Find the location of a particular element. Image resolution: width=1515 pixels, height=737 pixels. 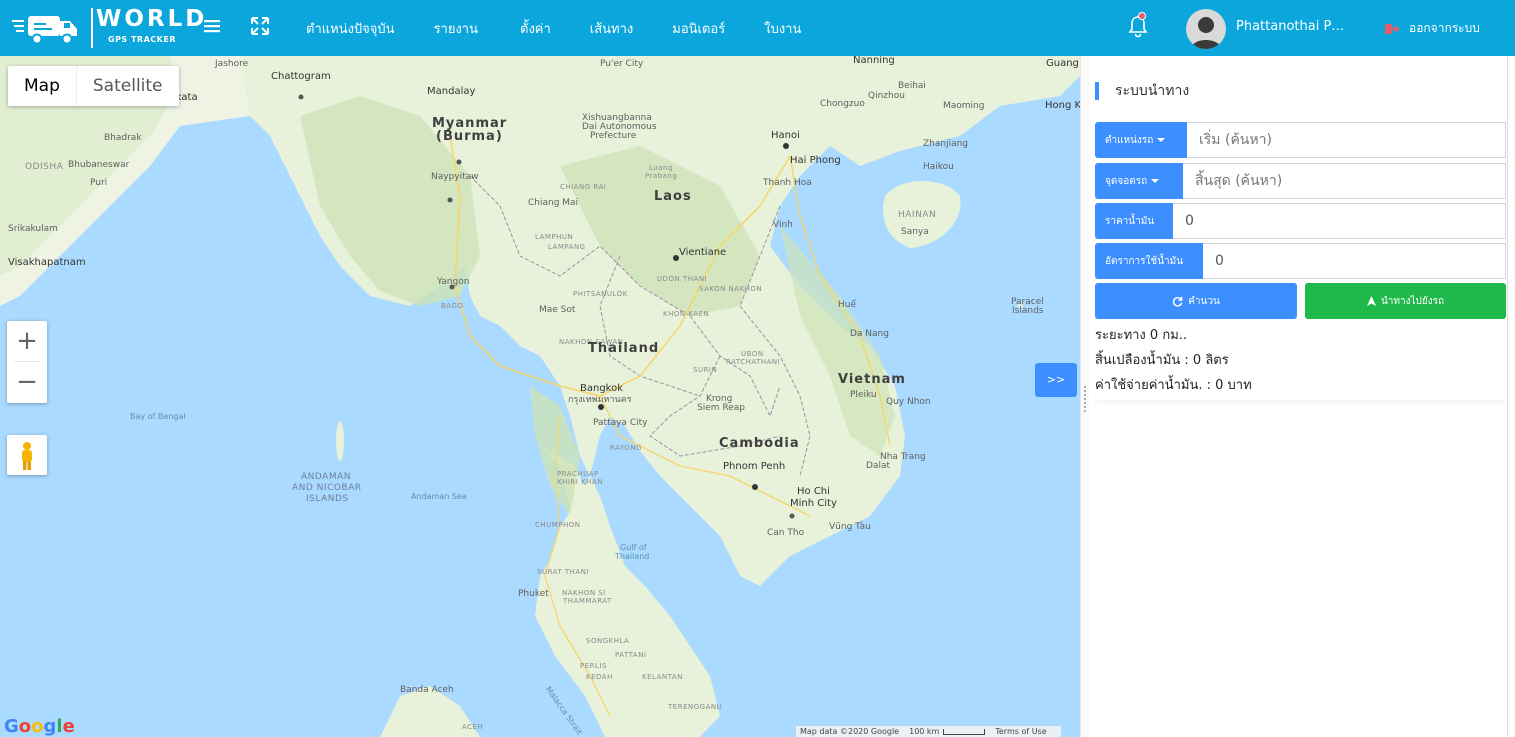

map-label-vinh: Vinh is located at coordinates (783, 225).